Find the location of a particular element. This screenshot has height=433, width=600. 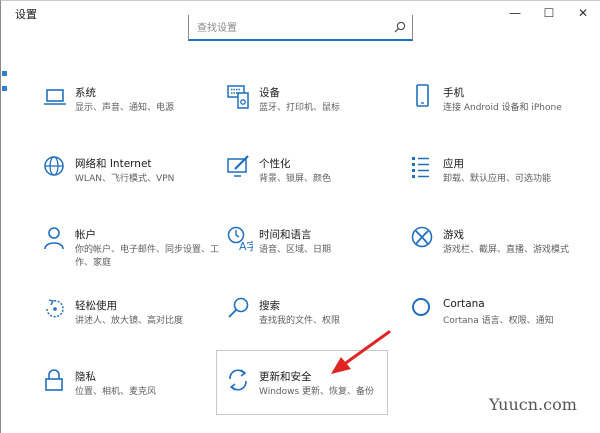

background-window-edge is located at coordinates (5, 96).